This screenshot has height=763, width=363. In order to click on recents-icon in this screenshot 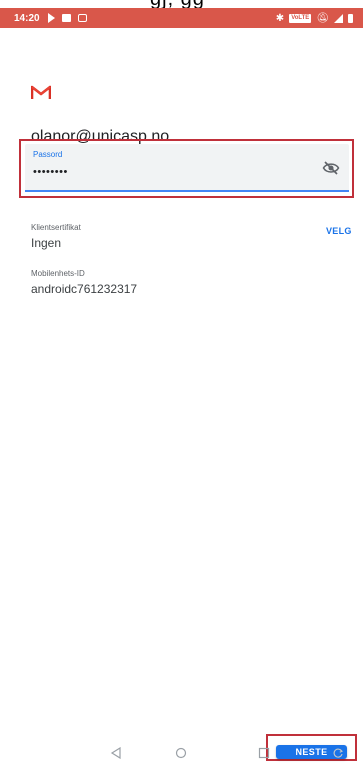, I will do `click(264, 753)`.